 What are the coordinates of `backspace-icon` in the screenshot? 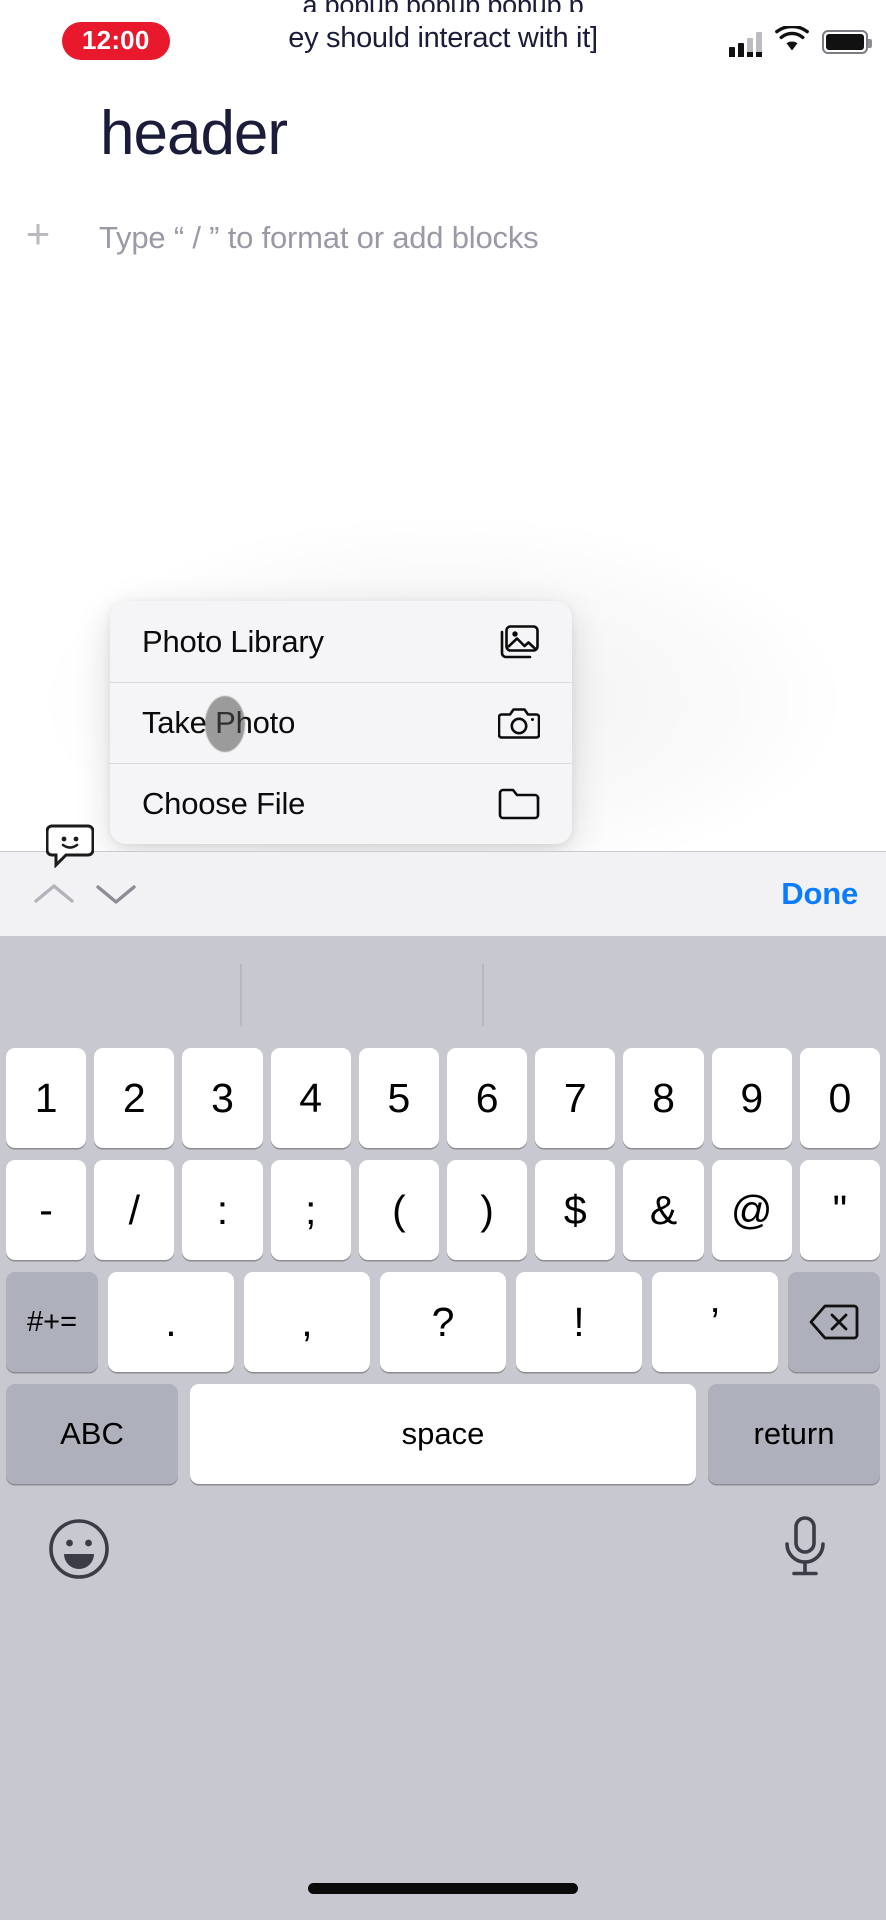 It's located at (834, 1322).